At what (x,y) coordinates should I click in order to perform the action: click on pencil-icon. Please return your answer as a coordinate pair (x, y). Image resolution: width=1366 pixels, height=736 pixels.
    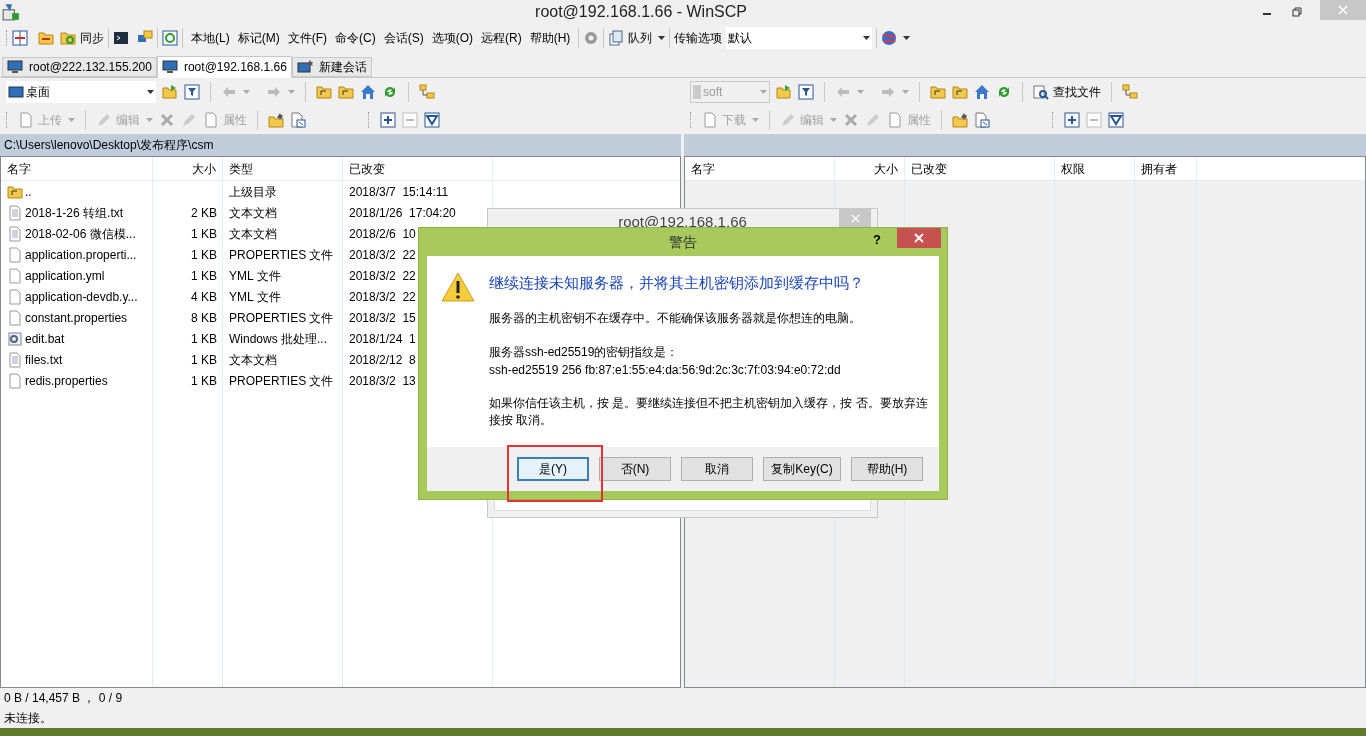
    Looking at the image, I should click on (104, 120).